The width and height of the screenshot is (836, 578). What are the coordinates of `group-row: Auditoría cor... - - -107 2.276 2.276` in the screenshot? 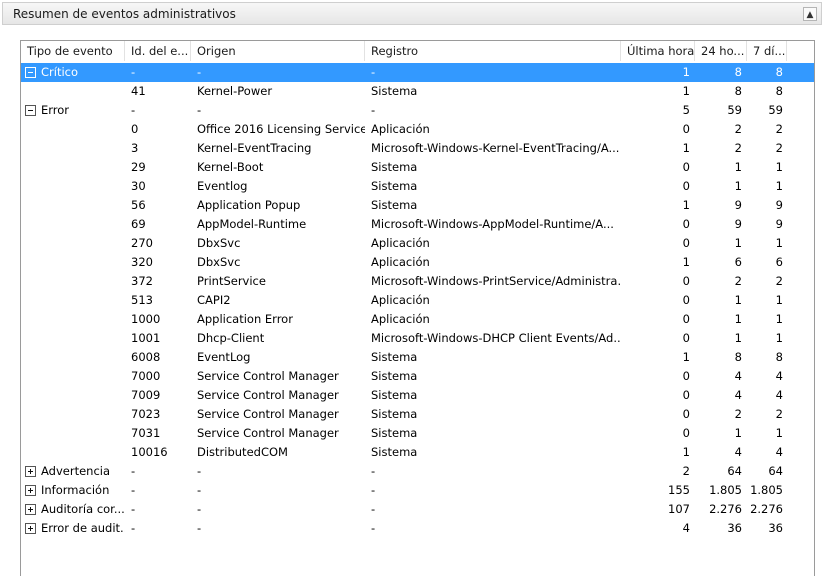 It's located at (417, 509).